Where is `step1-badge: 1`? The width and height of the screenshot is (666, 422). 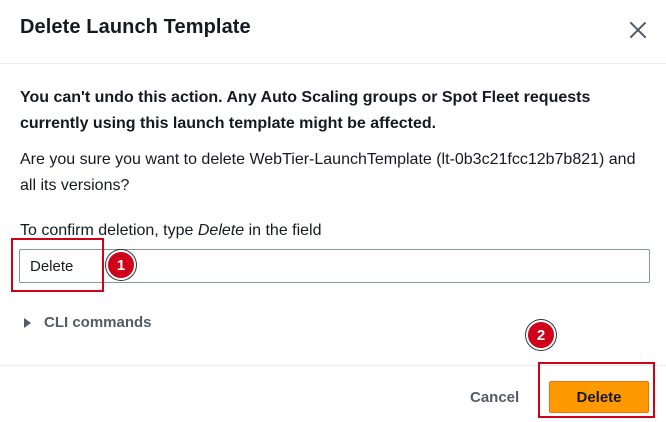 step1-badge: 1 is located at coordinates (121, 265).